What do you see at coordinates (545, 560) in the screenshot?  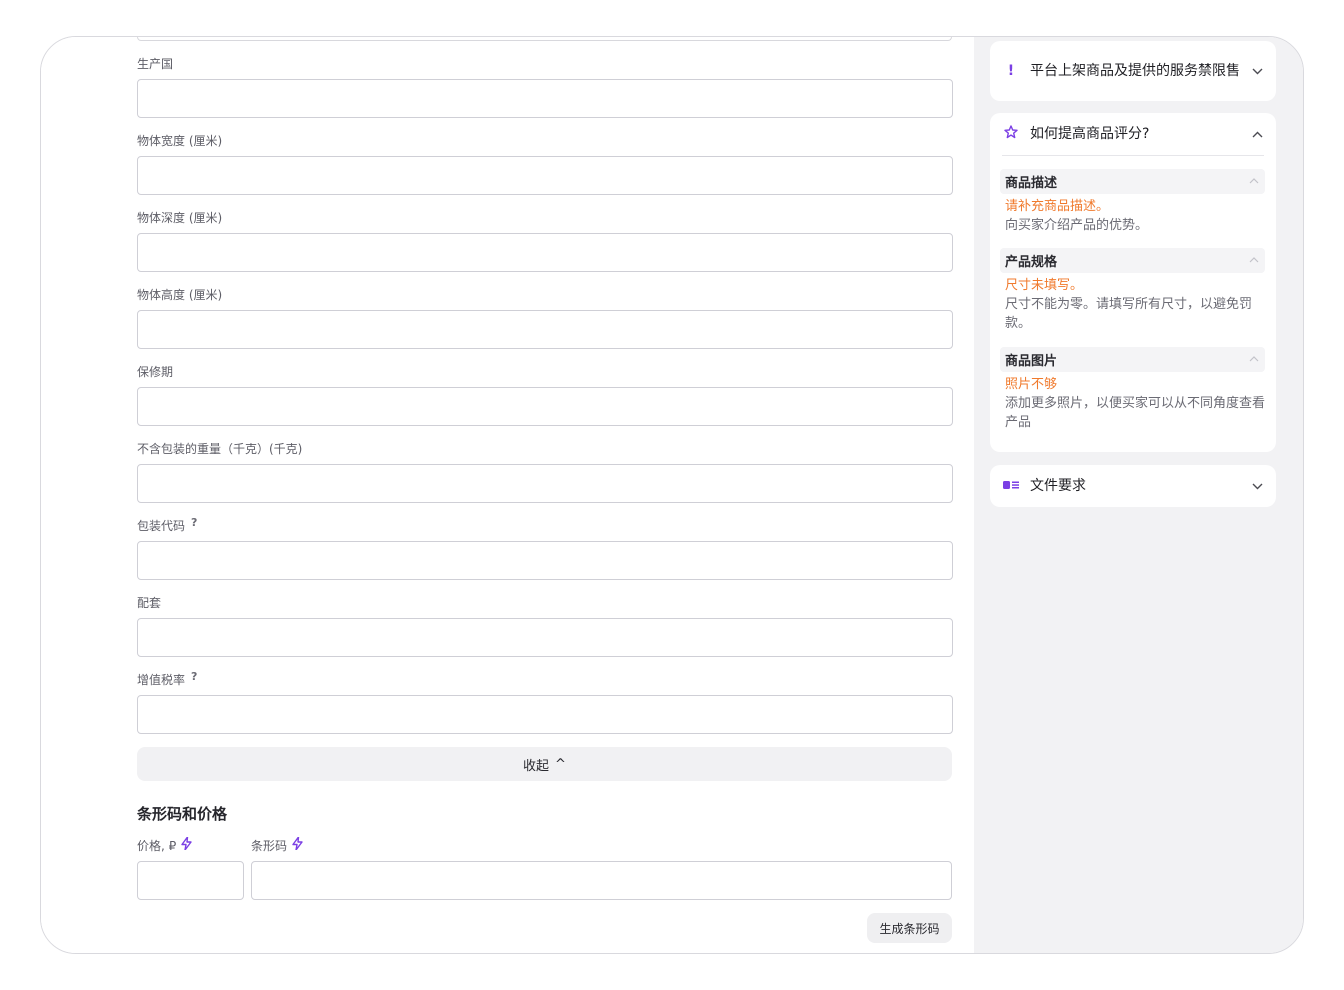 I see `package-code-input` at bounding box center [545, 560].